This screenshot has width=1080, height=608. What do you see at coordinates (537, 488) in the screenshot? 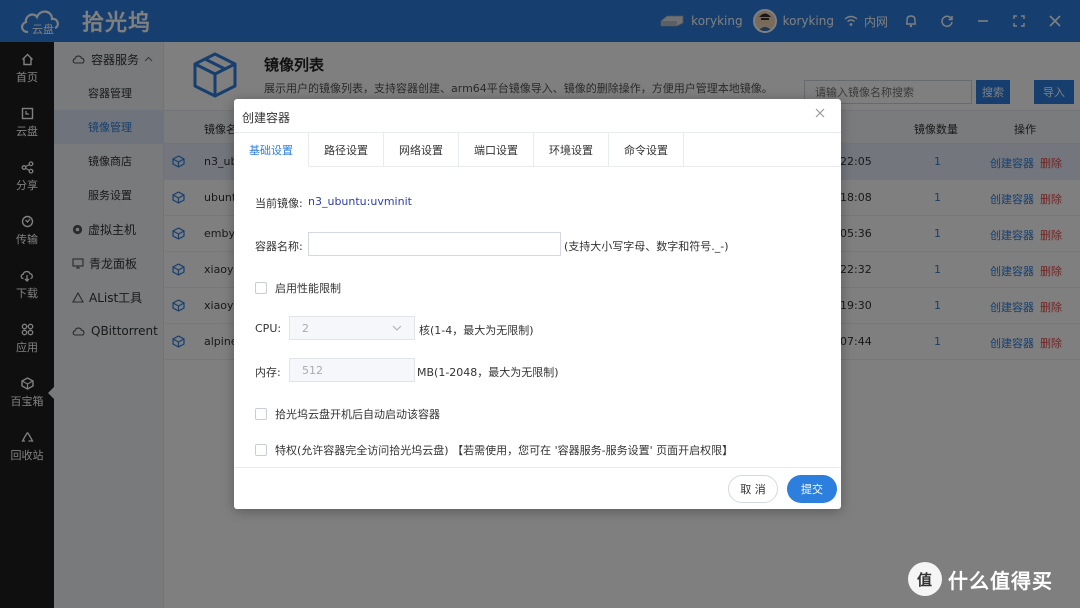
I see `dialog-footer: 取 消 提交` at bounding box center [537, 488].